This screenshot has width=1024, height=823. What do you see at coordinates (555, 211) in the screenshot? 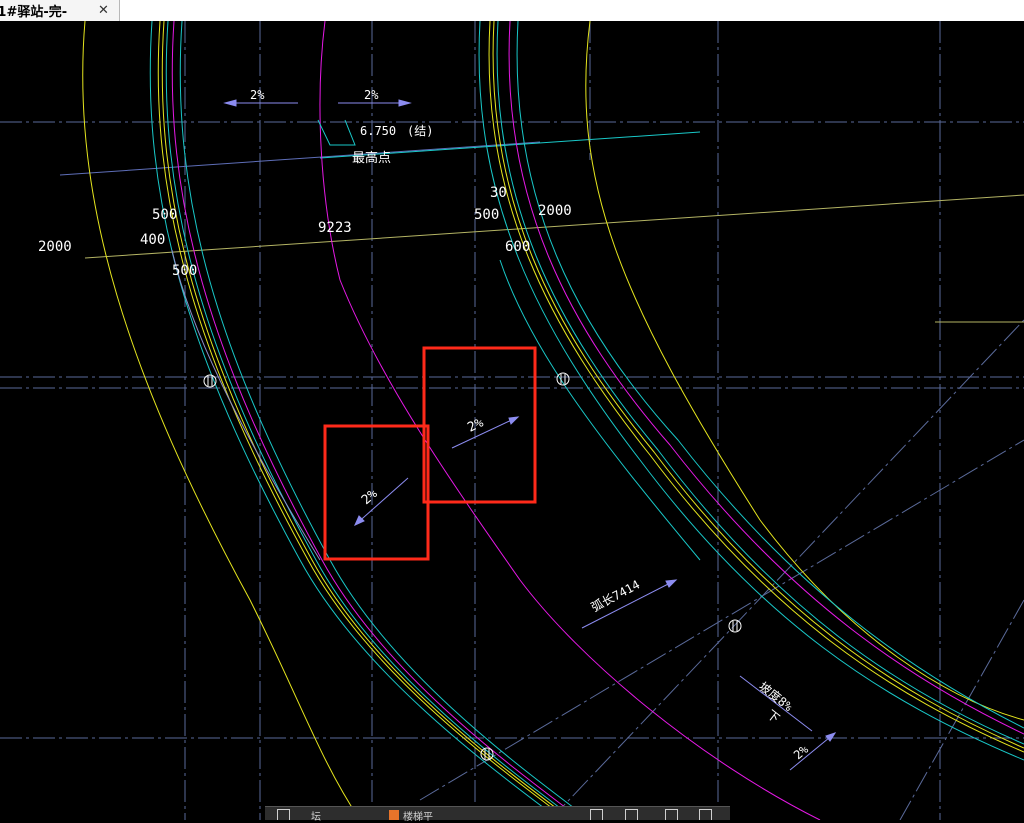
I see `dimension-2000-right: 2000` at bounding box center [555, 211].